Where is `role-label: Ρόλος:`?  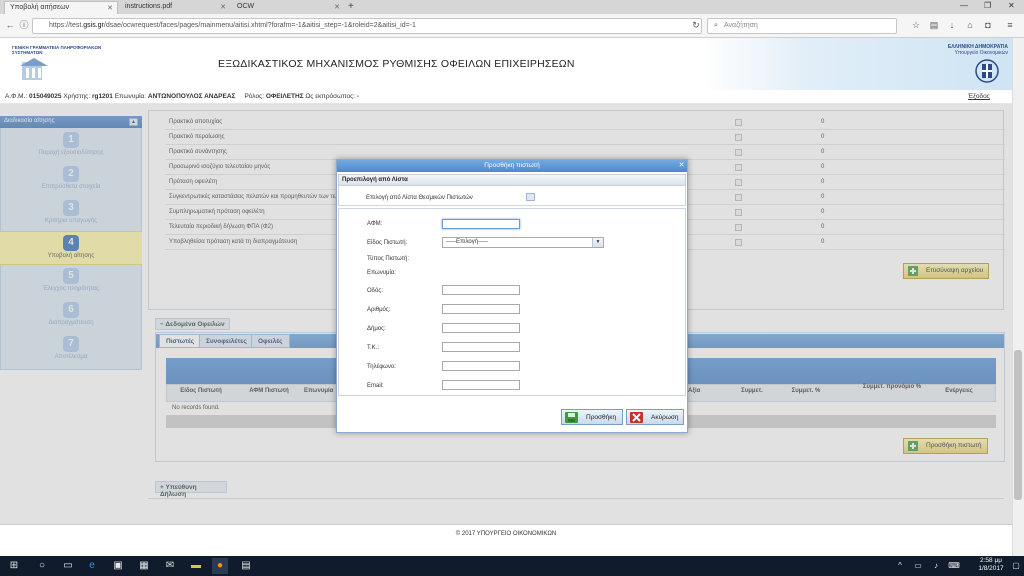
role-label: Ρόλος: is located at coordinates (254, 96).